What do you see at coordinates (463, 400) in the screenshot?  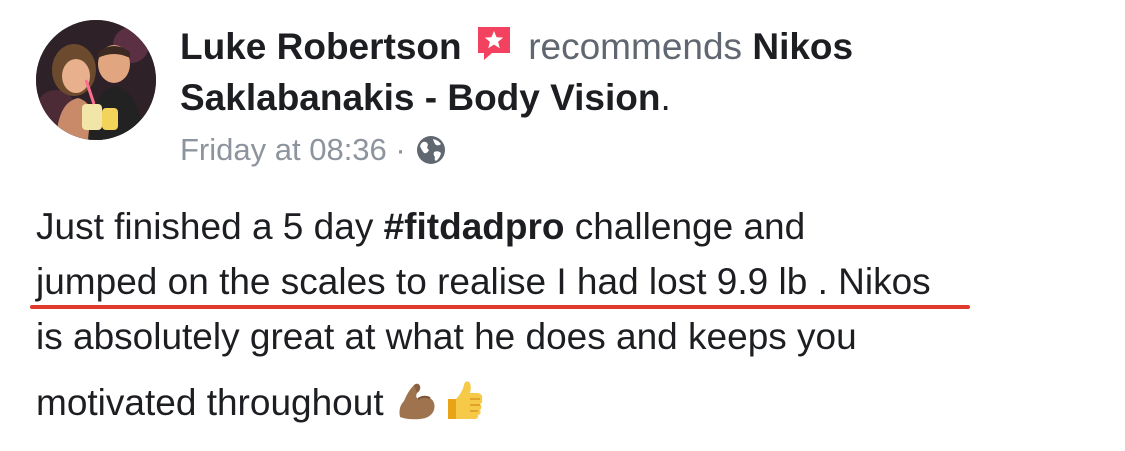 I see `thumbs-up-icon` at bounding box center [463, 400].